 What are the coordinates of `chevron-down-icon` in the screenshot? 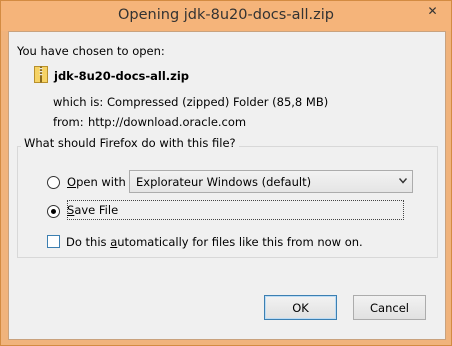 It's located at (403, 181).